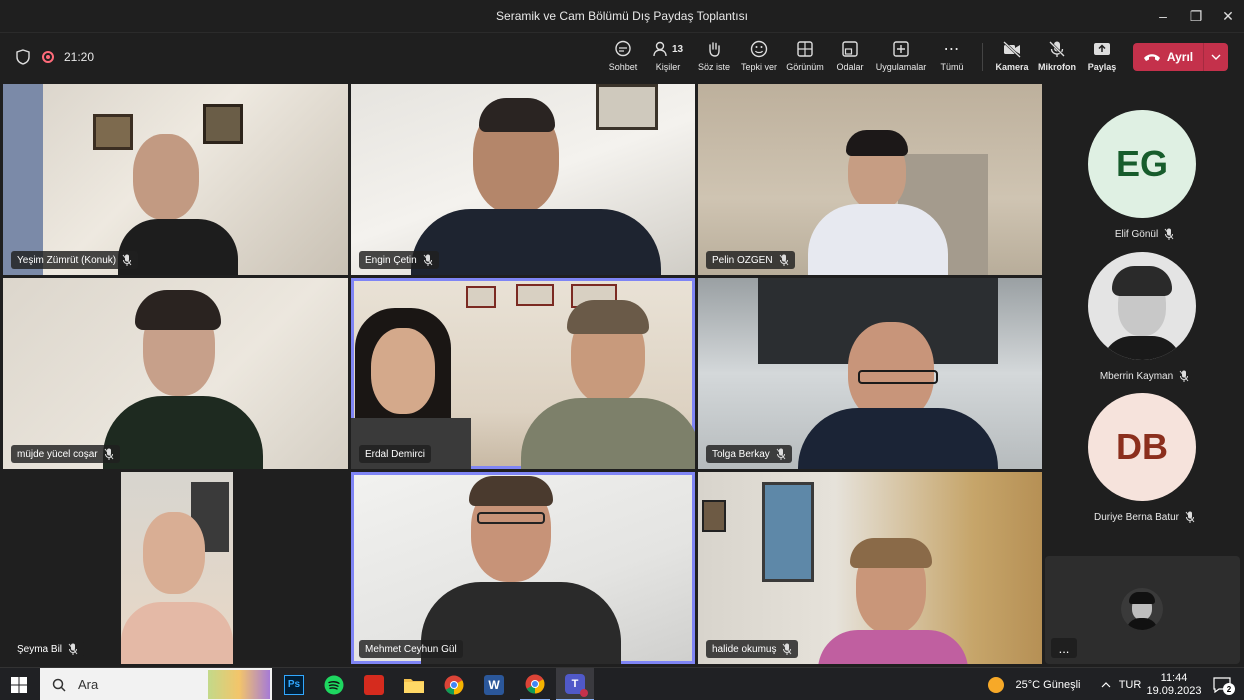  What do you see at coordinates (1048, 684) in the screenshot?
I see `weather-text: 25°C Güneşli` at bounding box center [1048, 684].